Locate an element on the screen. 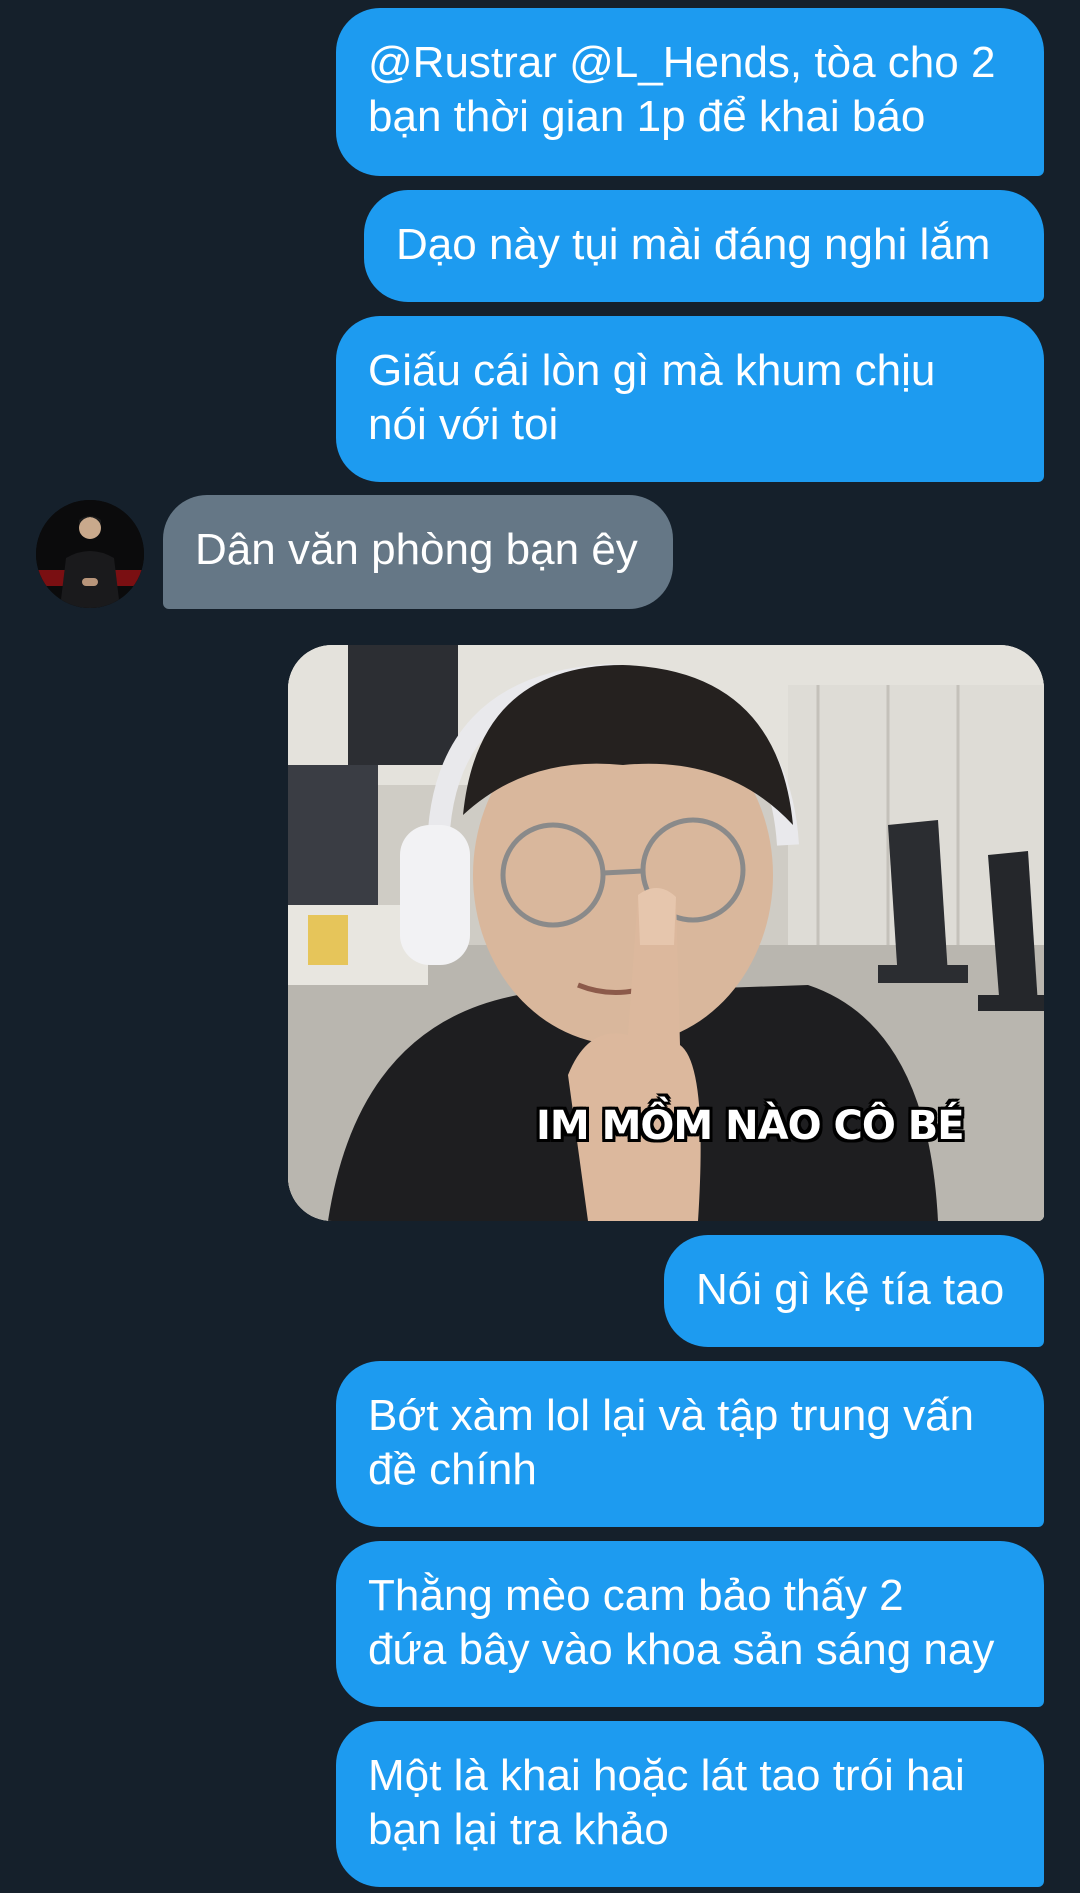 The height and width of the screenshot is (1893, 1080). message-bubble-outgoing: Nói gì kệ tía tao is located at coordinates (854, 1291).